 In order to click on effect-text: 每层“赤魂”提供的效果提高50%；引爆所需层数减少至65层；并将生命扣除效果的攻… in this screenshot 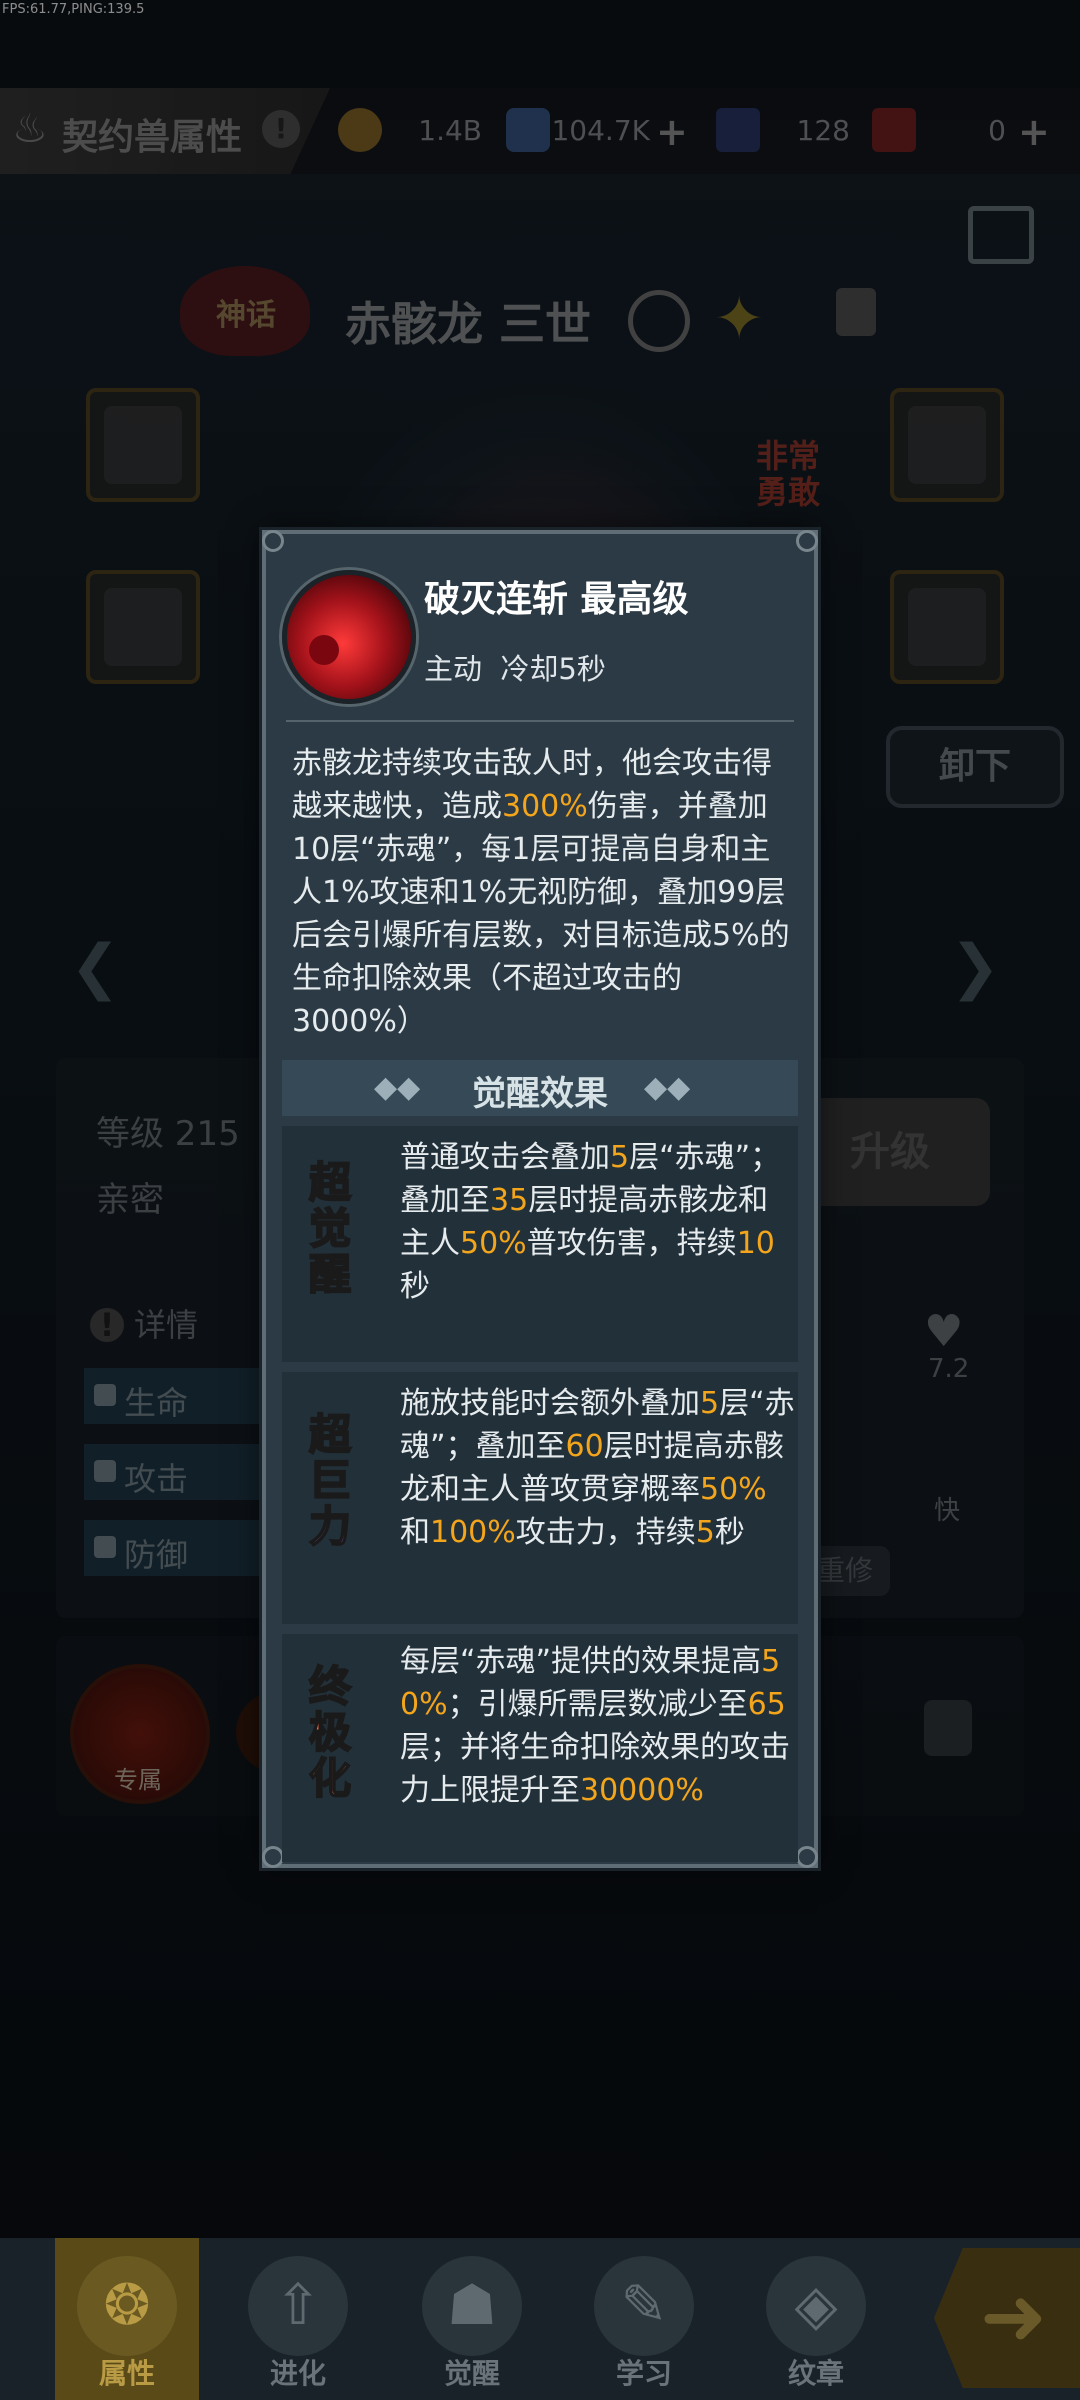, I will do `click(598, 1726)`.